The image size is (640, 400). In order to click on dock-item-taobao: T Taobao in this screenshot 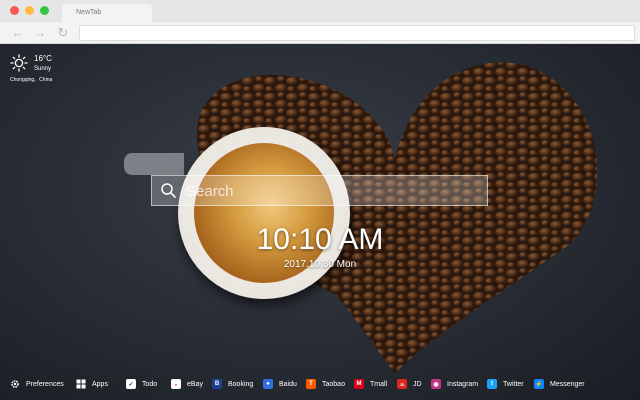, I will do `click(325, 384)`.